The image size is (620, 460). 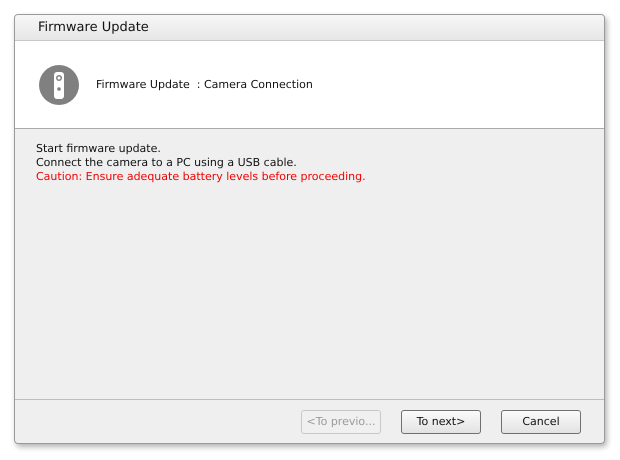 I want to click on message-text: Caution: Ensure adequate battery levels before proceeding., so click(x=201, y=177).